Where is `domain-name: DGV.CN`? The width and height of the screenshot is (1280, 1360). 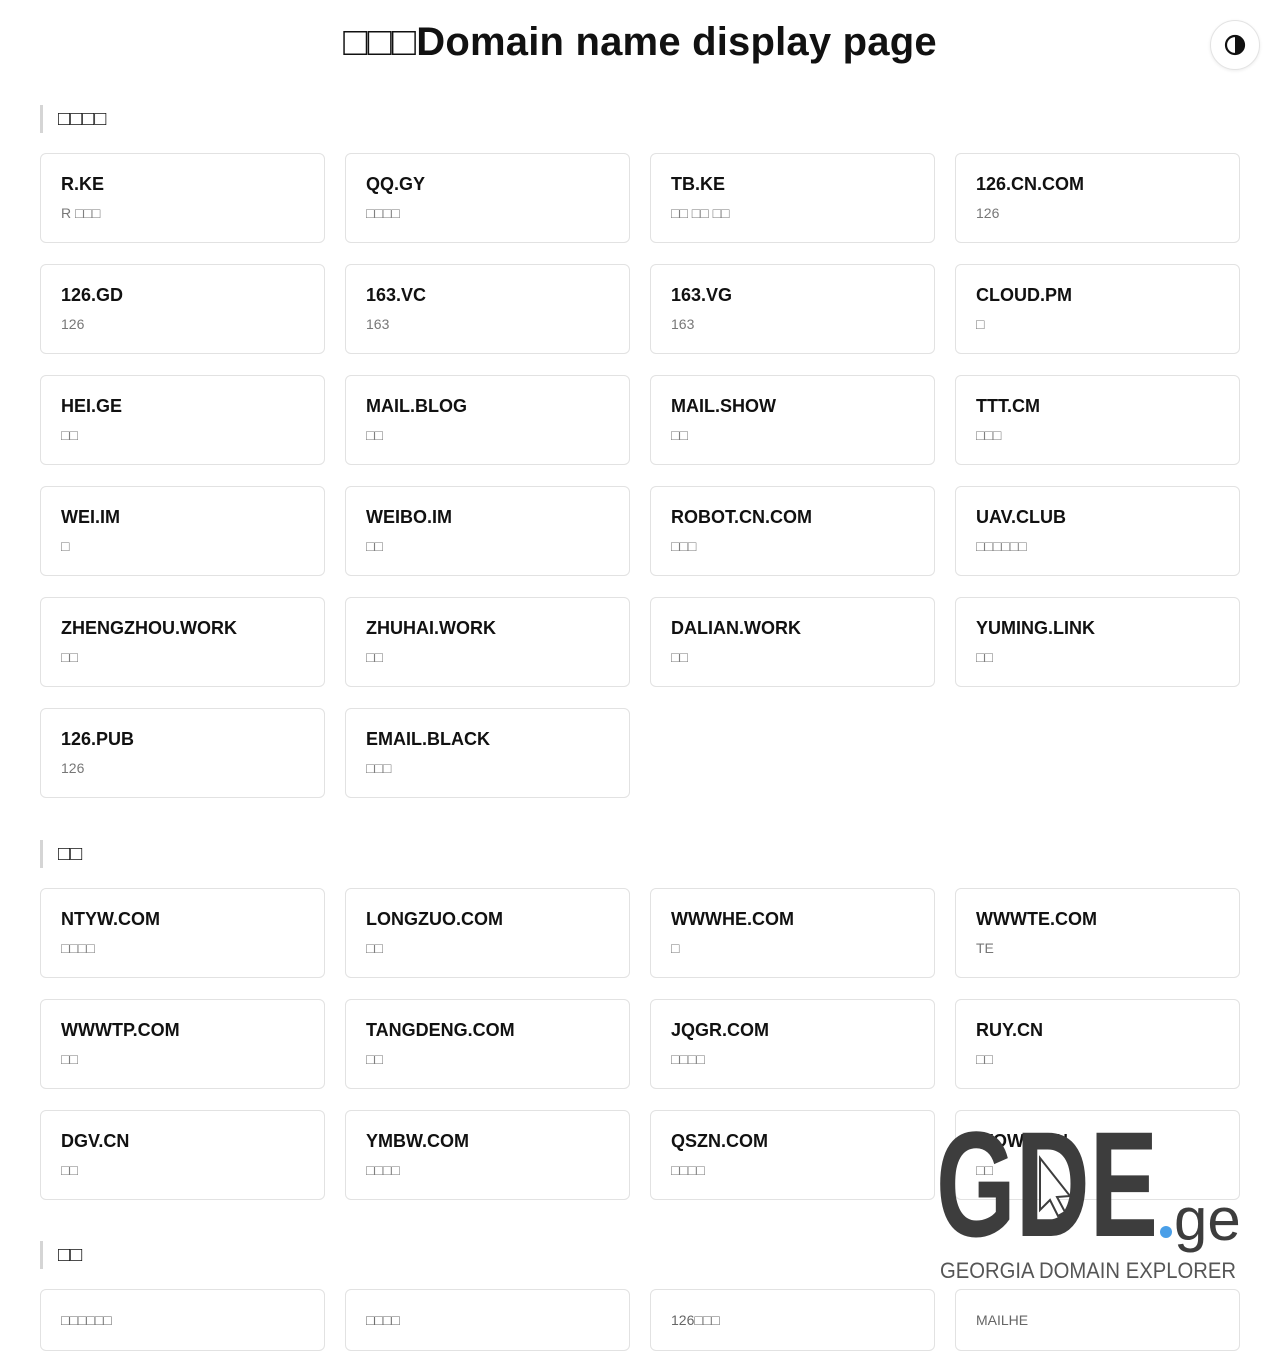
domain-name: DGV.CN is located at coordinates (95, 1141).